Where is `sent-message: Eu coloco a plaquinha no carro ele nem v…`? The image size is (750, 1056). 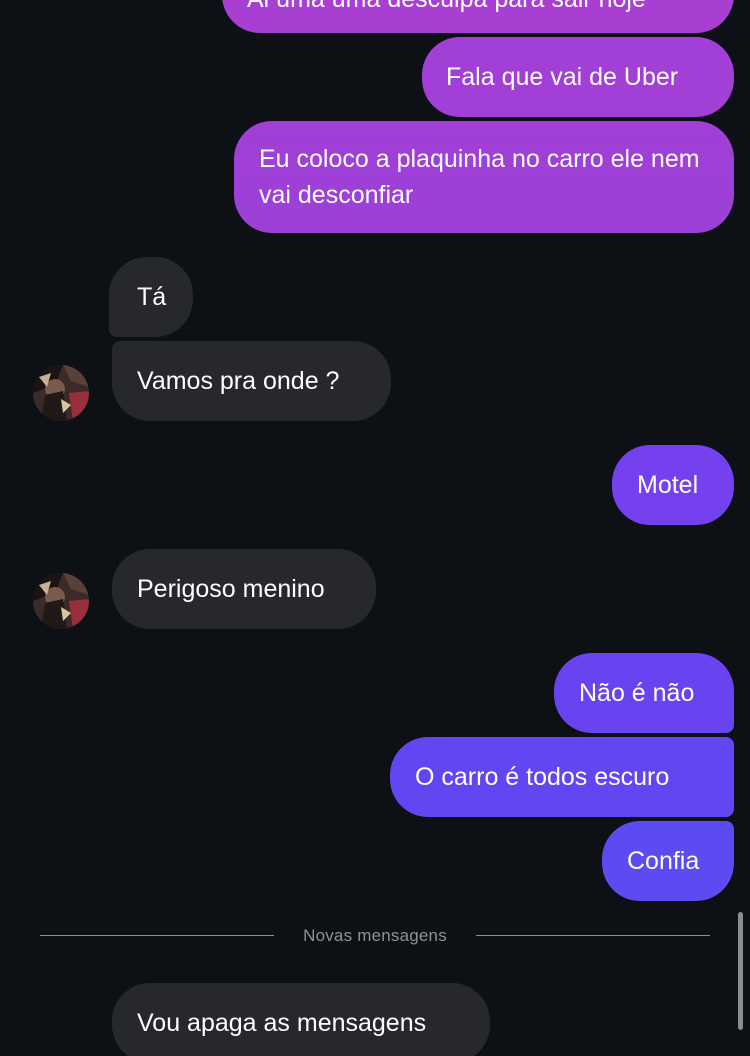
sent-message: Eu coloco a plaquinha no carro ele nem v… is located at coordinates (484, 177).